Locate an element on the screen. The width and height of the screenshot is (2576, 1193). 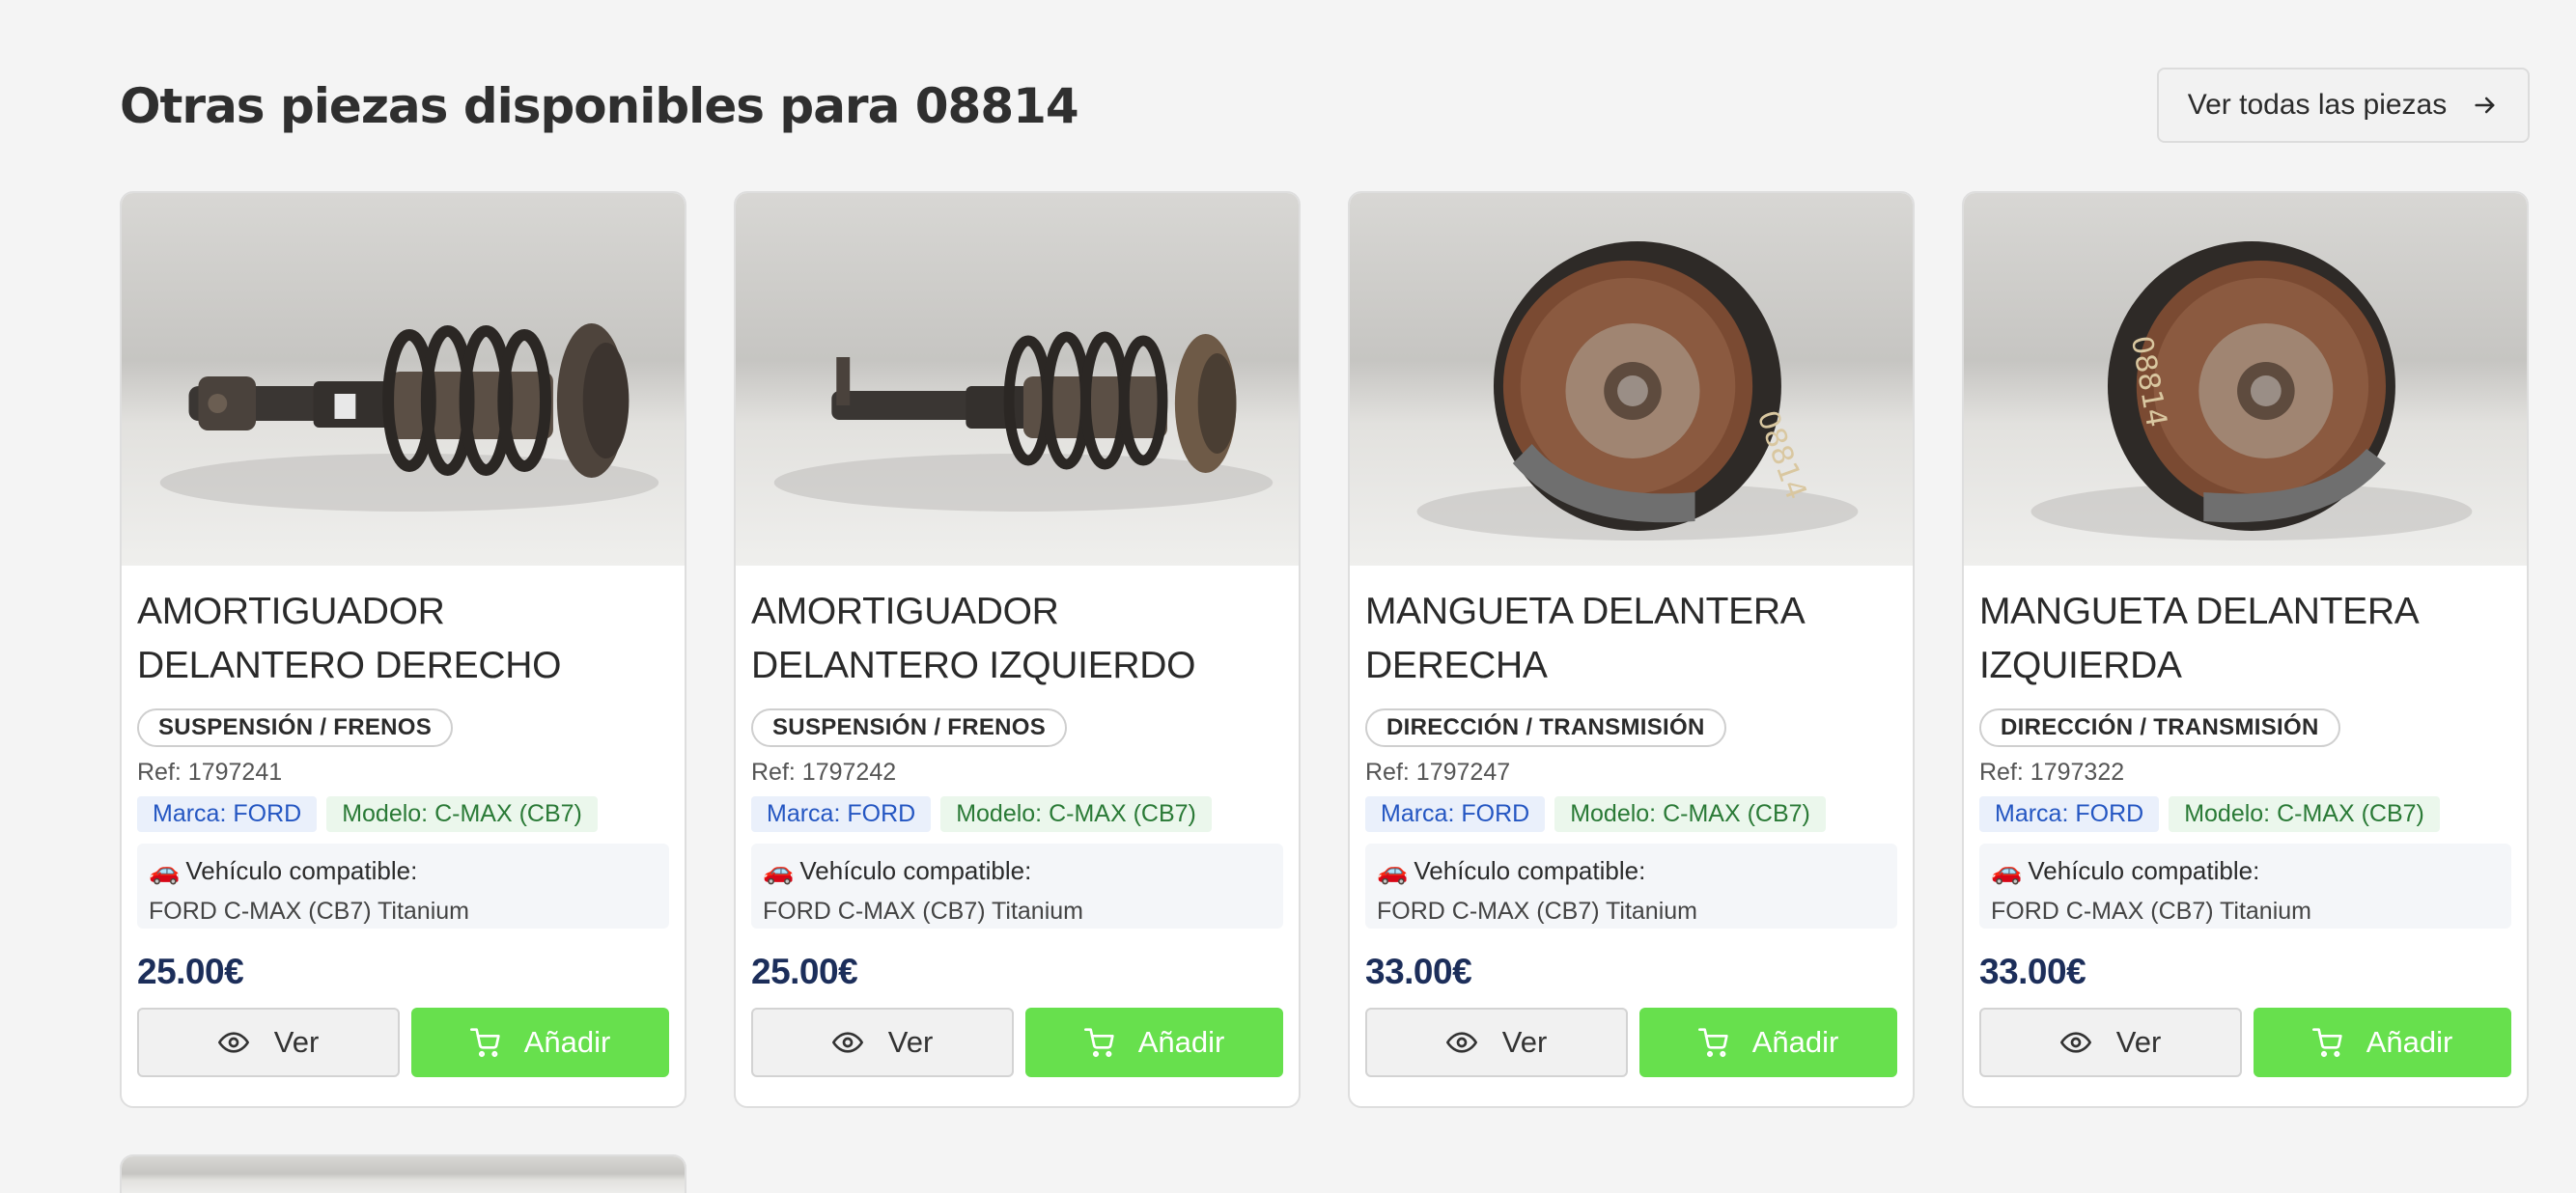
view-all-label: Ver todas las piezas is located at coordinates (2318, 105).